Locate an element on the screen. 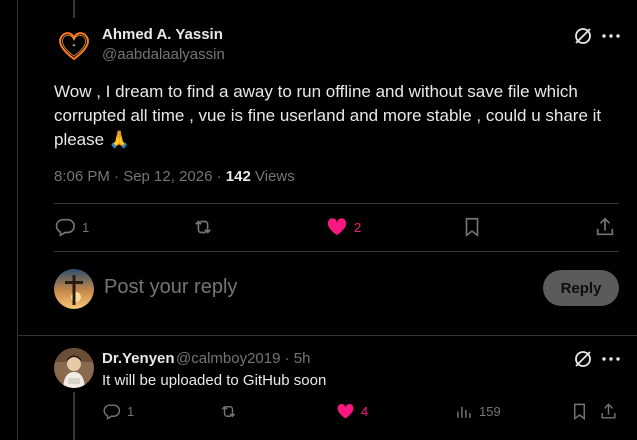 This screenshot has height=440, width=637. analytics-icon is located at coordinates (464, 412).